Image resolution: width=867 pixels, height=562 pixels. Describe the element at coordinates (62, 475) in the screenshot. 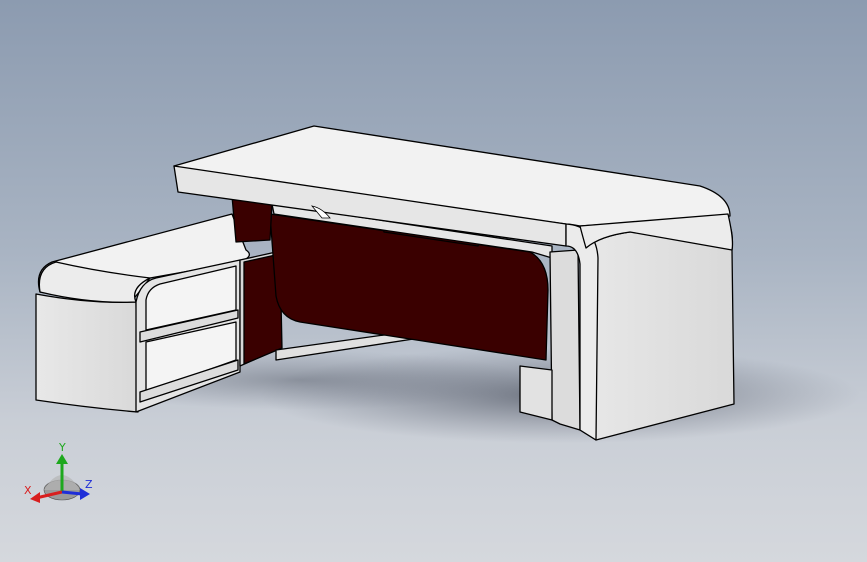

I see `orientation-triad: Y X Z` at that location.